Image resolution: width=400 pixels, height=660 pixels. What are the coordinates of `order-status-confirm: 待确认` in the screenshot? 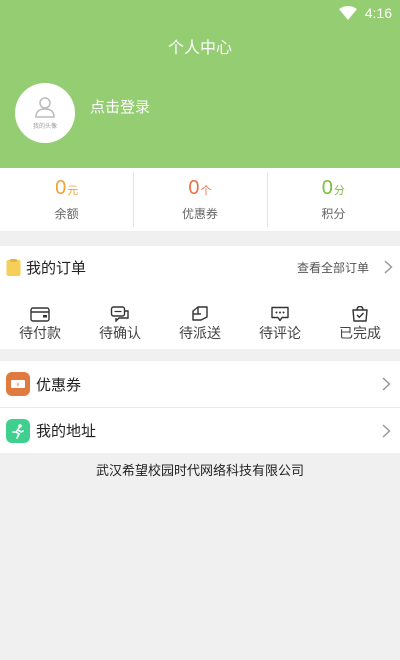 It's located at (120, 318).